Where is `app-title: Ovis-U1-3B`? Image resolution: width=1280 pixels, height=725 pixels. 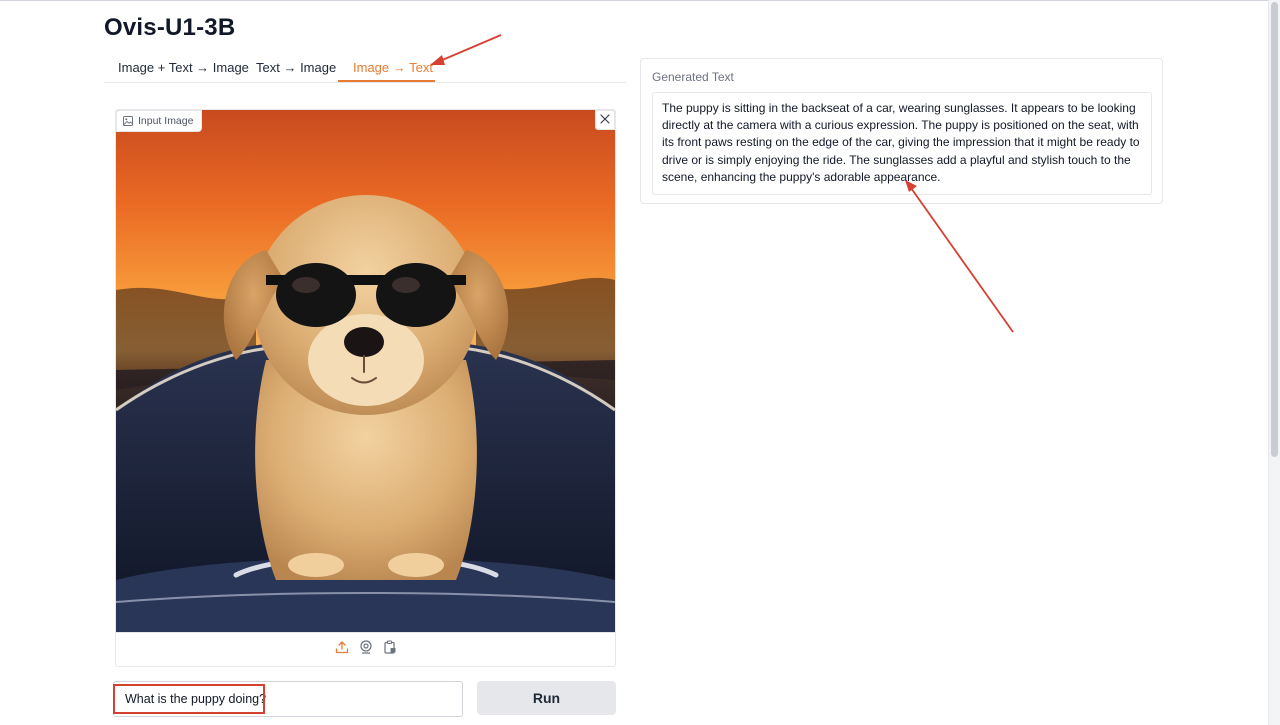
app-title: Ovis-U1-3B is located at coordinates (170, 27).